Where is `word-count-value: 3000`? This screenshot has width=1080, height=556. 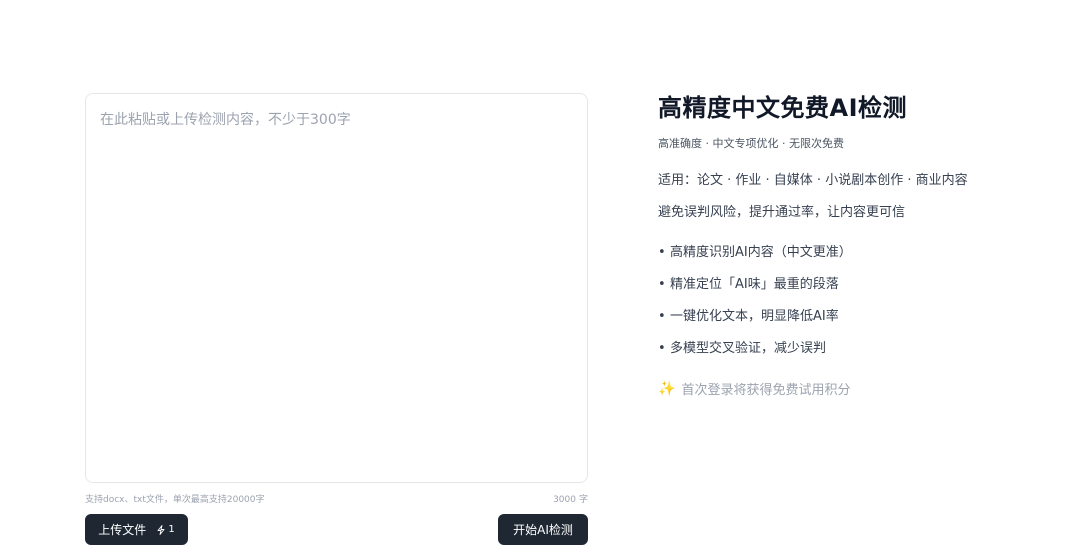 word-count-value: 3000 is located at coordinates (564, 500).